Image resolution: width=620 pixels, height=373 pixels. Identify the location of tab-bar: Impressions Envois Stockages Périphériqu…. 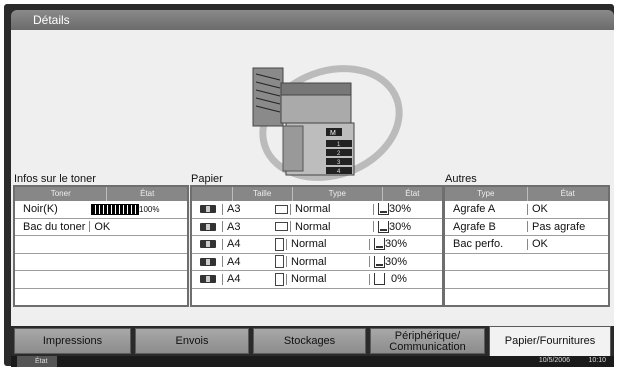
(312, 341).